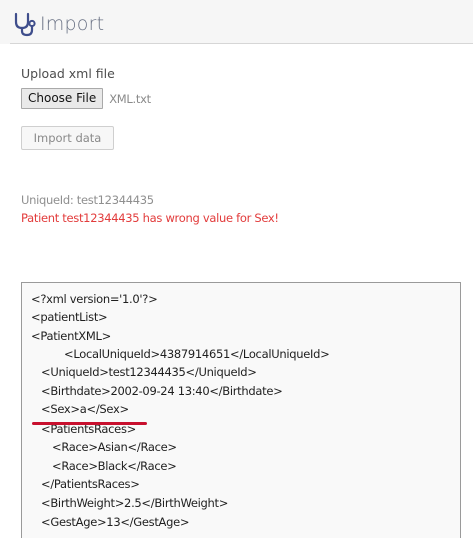  I want to click on xml-line: <UniqueId>test12344435</UniqueId>, so click(149, 372).